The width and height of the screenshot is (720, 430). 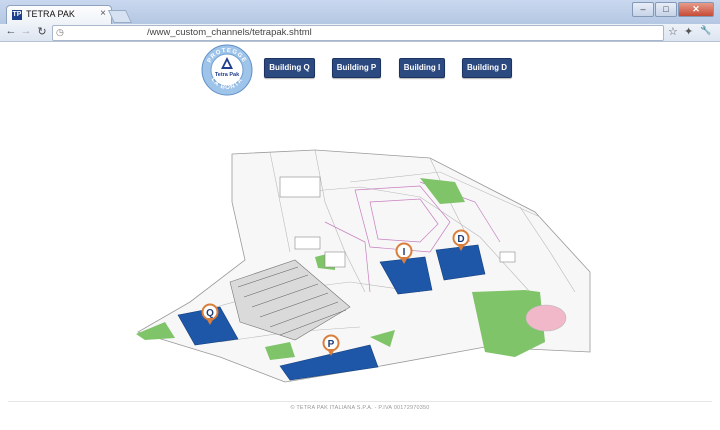 What do you see at coordinates (227, 75) in the screenshot?
I see `logo-brand-text: Tetra Pak` at bounding box center [227, 75].